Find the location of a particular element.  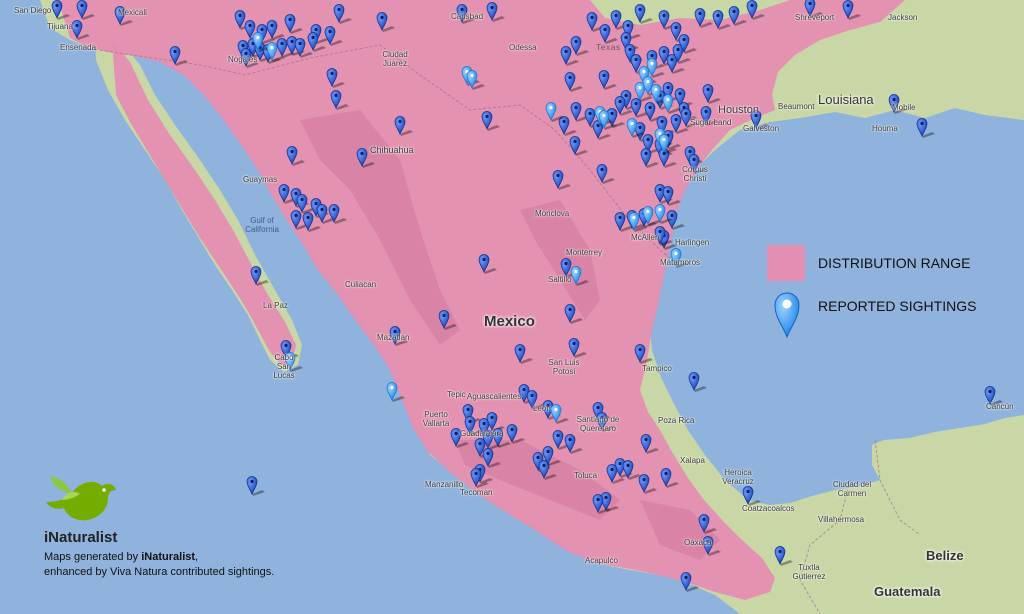

city-label: Villahermosa is located at coordinates (841, 519).